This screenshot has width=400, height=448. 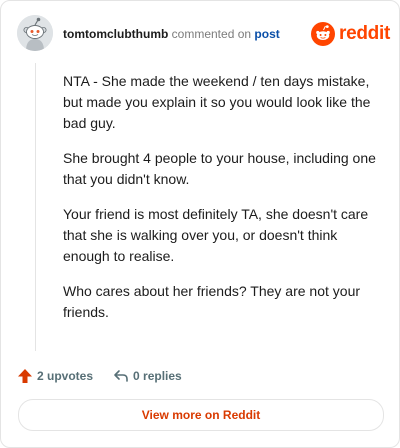 I want to click on snoo-avatar-icon, so click(x=35, y=33).